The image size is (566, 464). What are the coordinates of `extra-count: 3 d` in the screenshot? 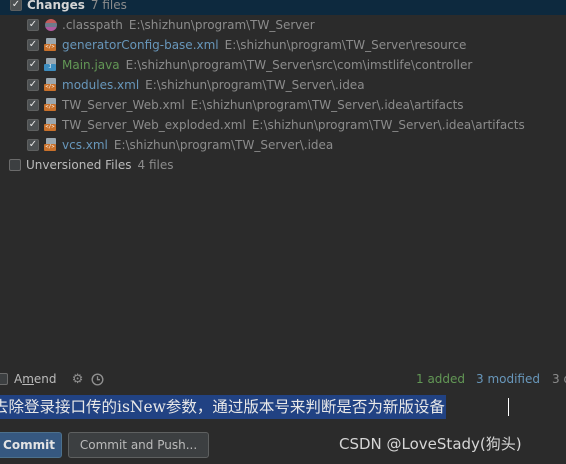 It's located at (559, 379).